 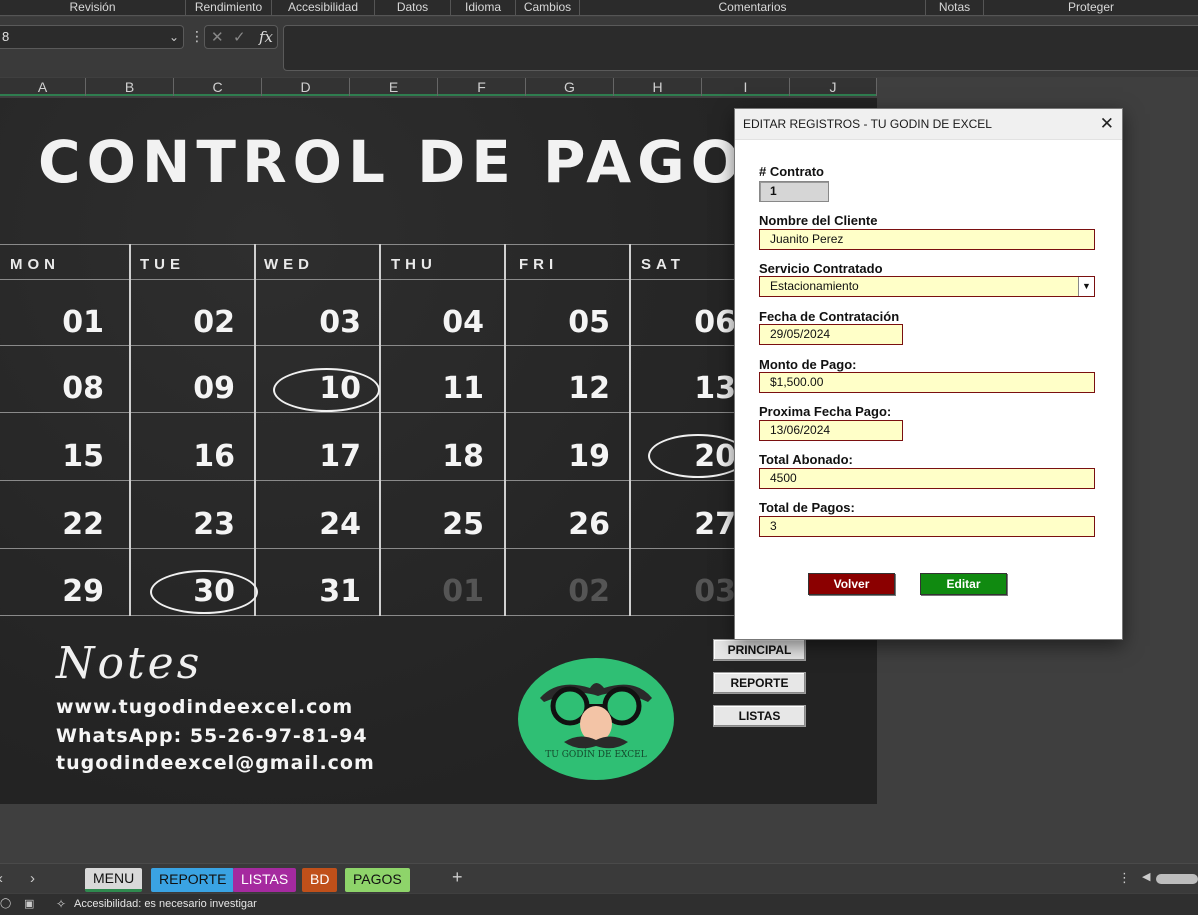 I want to click on pagos-field: 3, so click(x=927, y=526).